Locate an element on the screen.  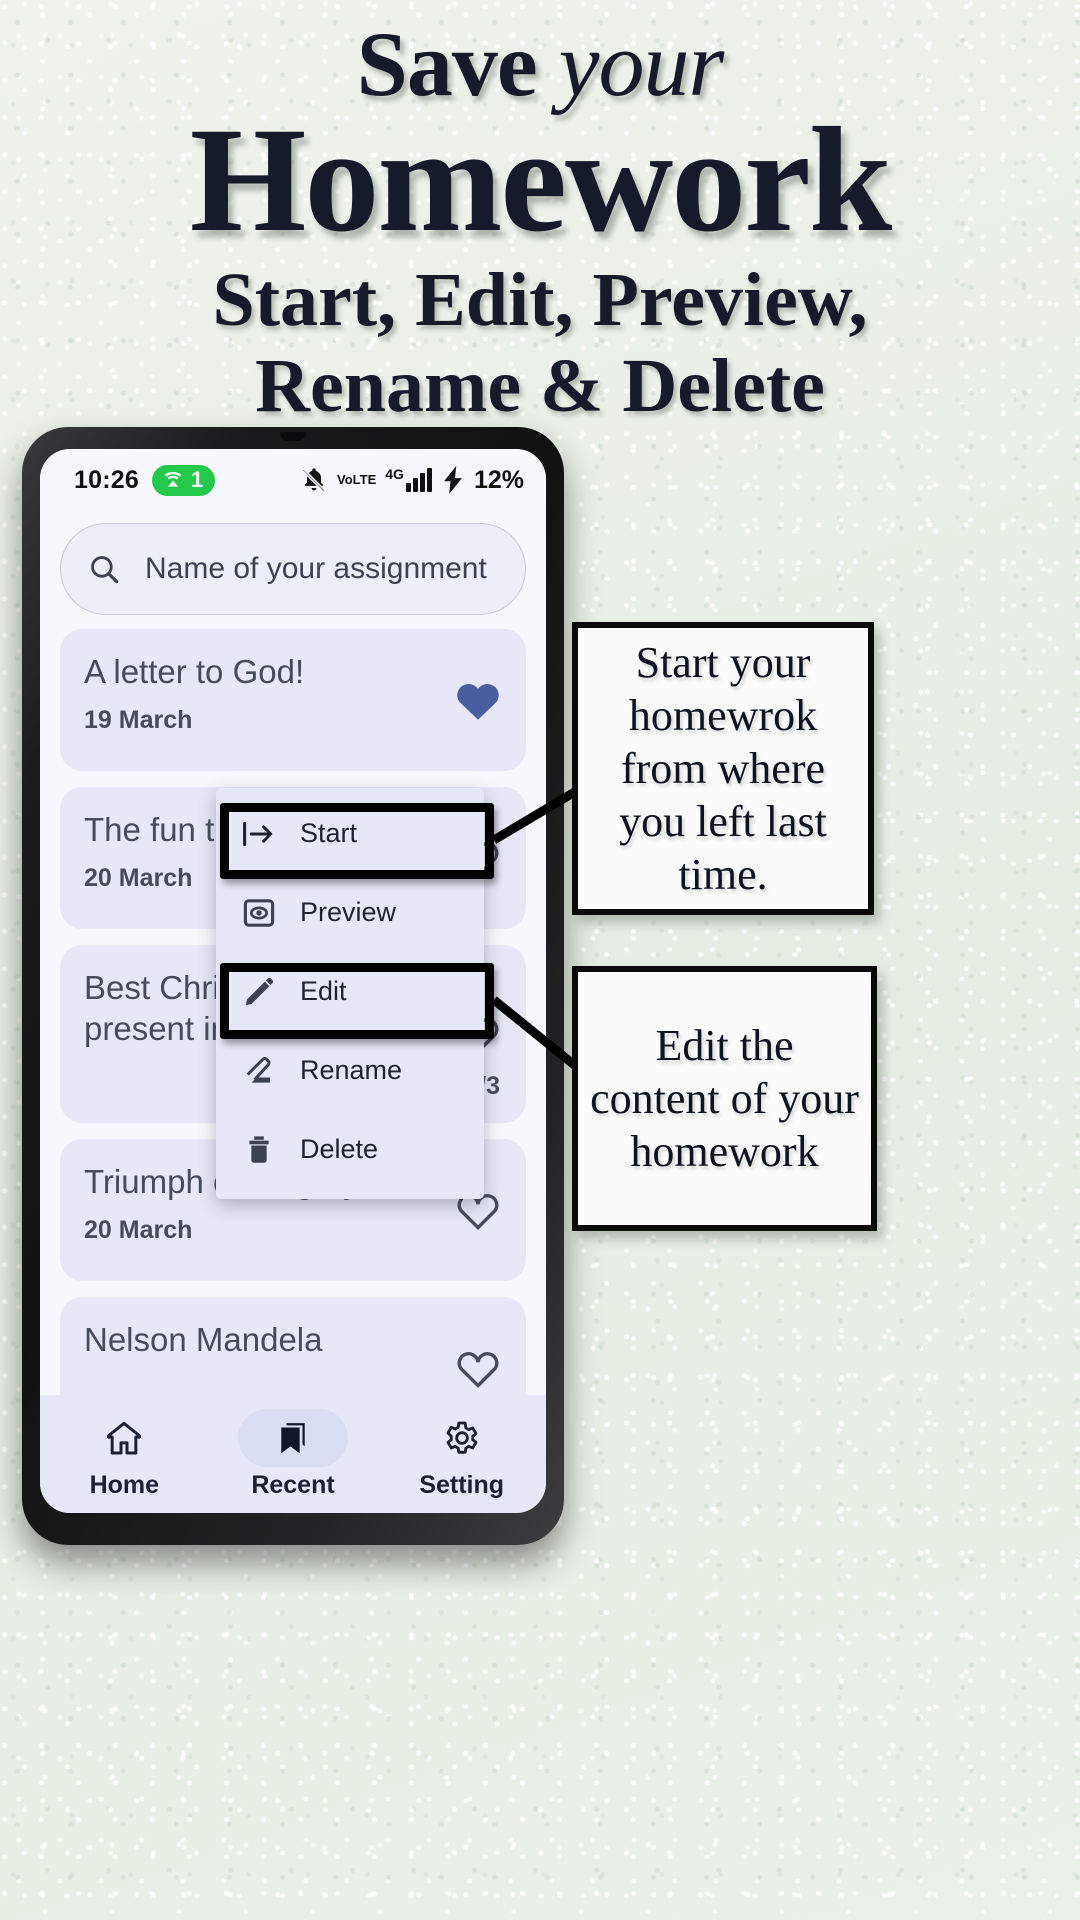
volte-indicator: Vo LTE is located at coordinates (357, 479).